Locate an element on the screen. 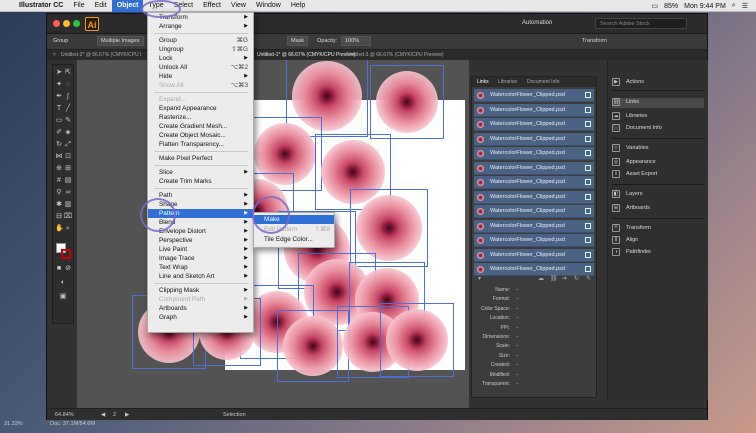 The image size is (756, 433). menu-help: Help is located at coordinates (298, 6).